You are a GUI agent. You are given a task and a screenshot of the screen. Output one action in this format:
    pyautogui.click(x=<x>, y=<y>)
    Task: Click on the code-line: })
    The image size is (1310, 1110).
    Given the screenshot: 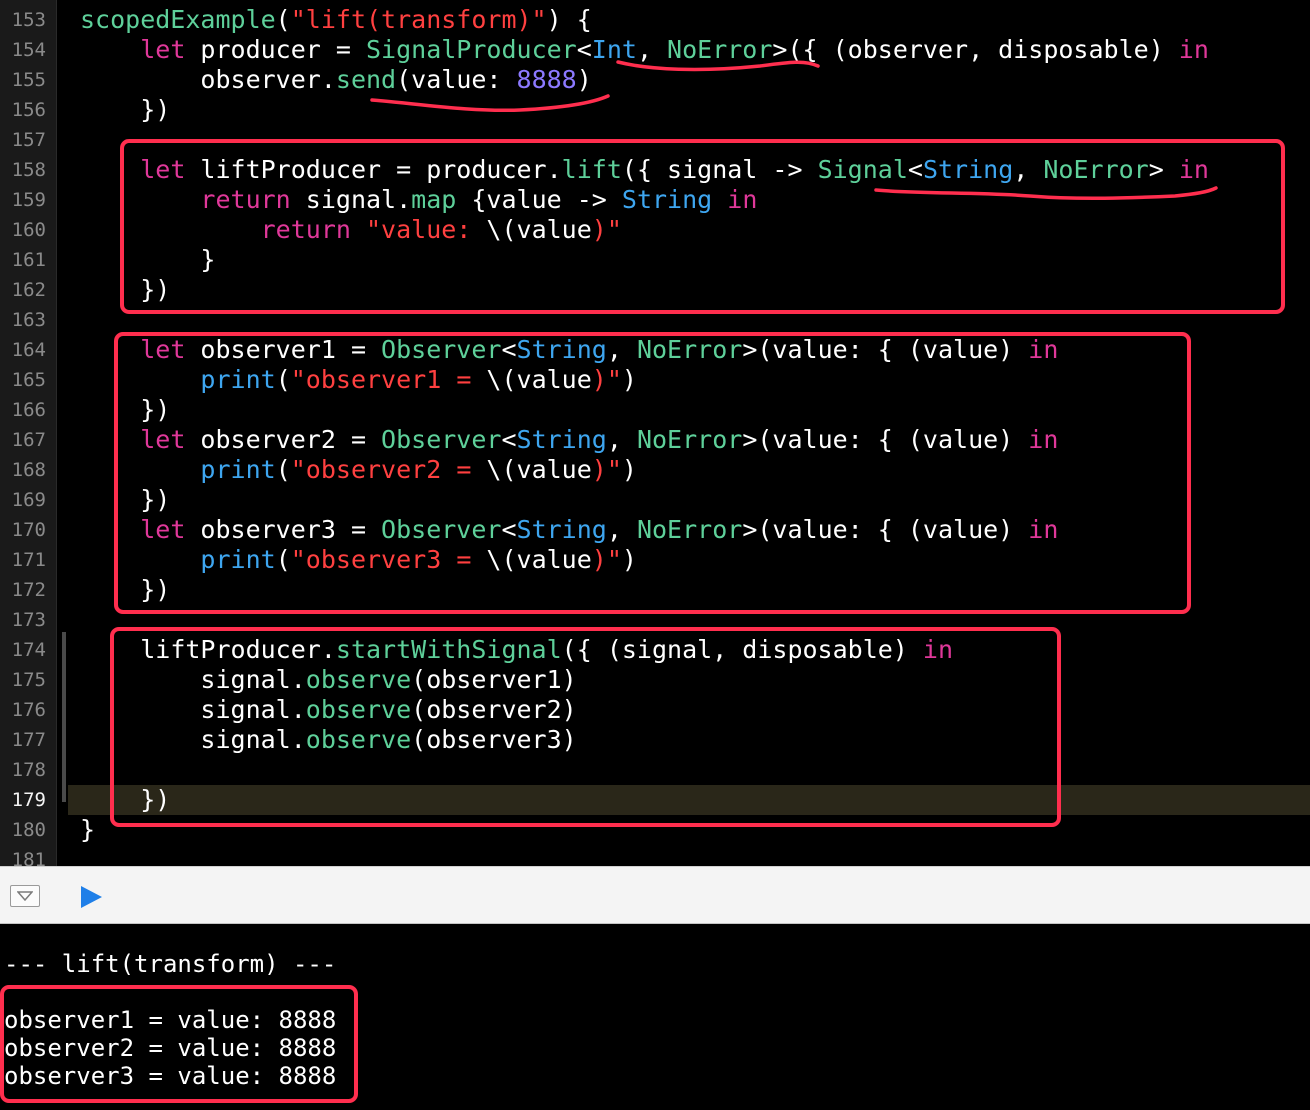 What is the action you would take?
    pyautogui.click(x=125, y=110)
    